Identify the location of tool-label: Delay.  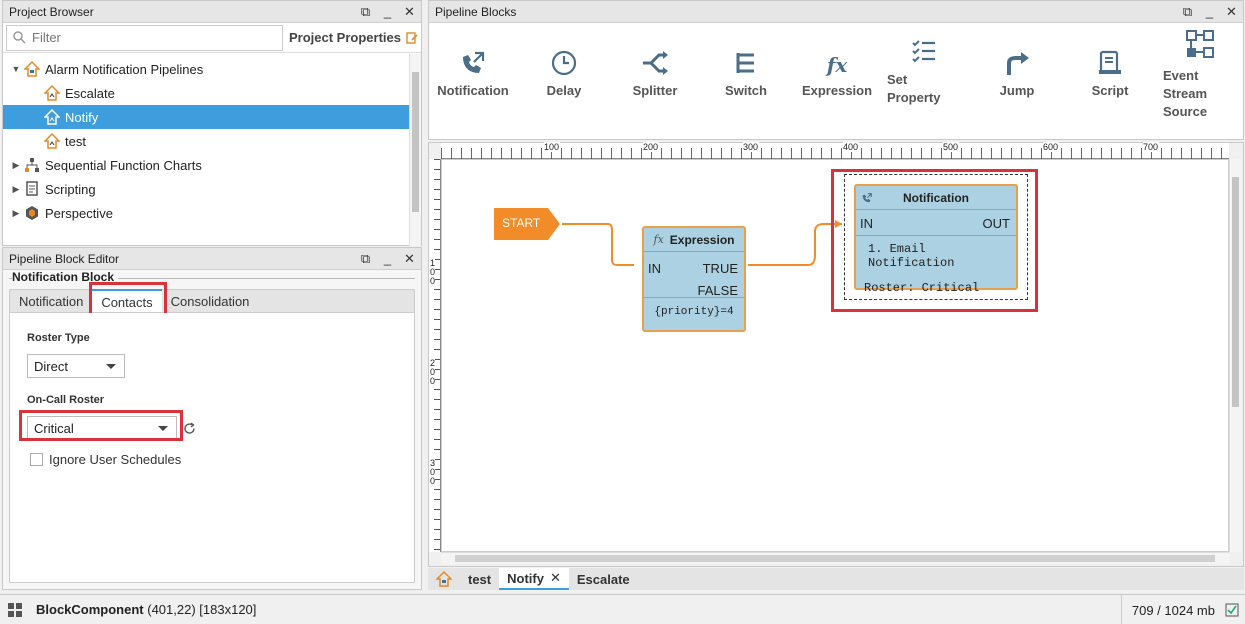
(564, 90).